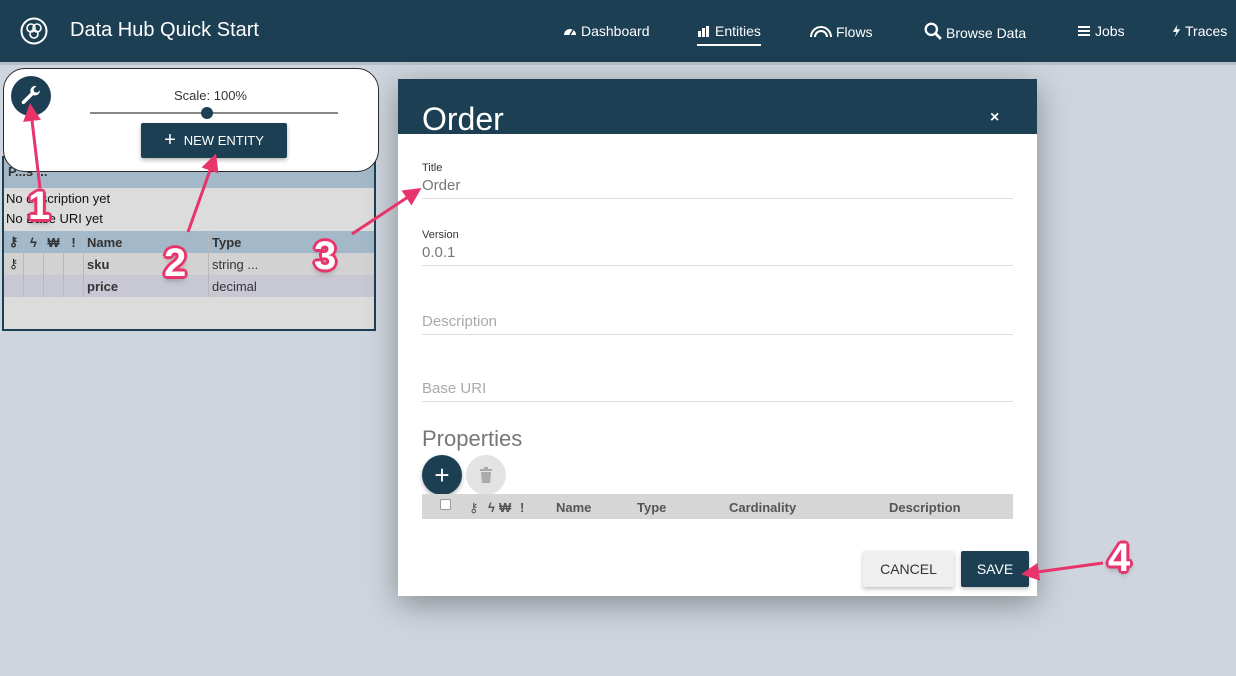 This screenshot has width=1236, height=676. What do you see at coordinates (1119, 558) in the screenshot?
I see `annotation-4: 4` at bounding box center [1119, 558].